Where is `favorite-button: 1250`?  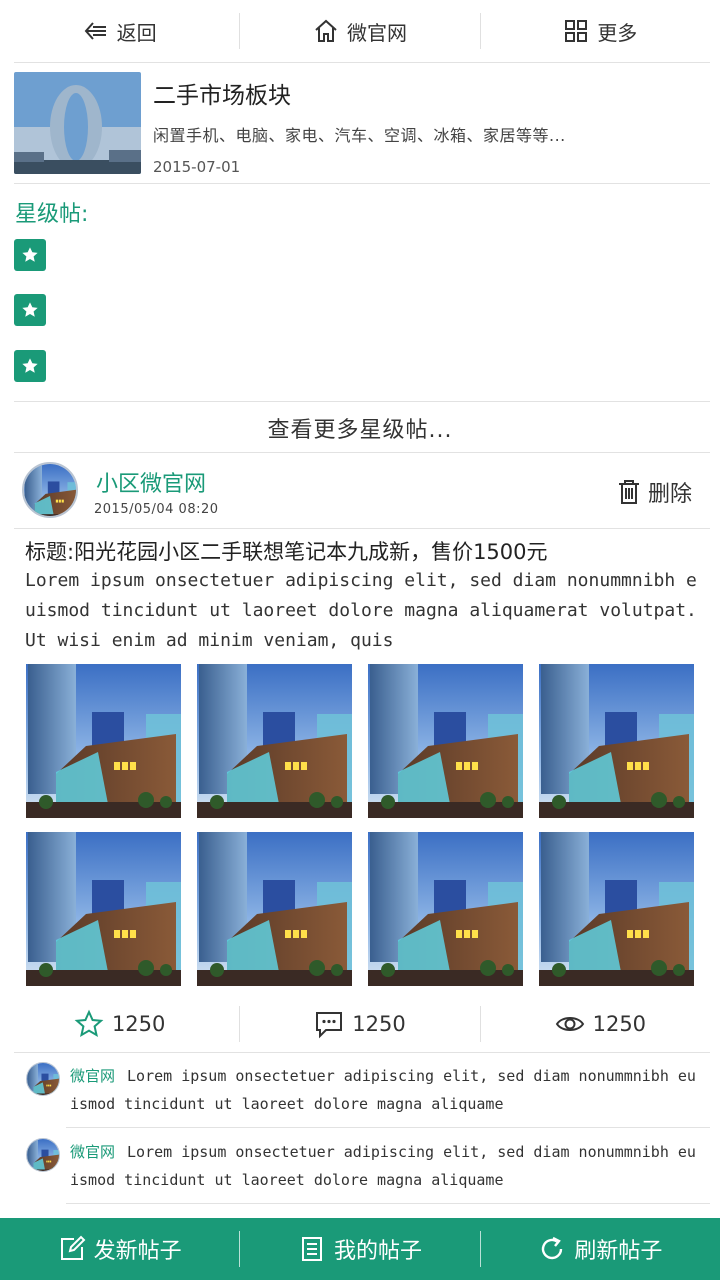 favorite-button: 1250 is located at coordinates (119, 1024).